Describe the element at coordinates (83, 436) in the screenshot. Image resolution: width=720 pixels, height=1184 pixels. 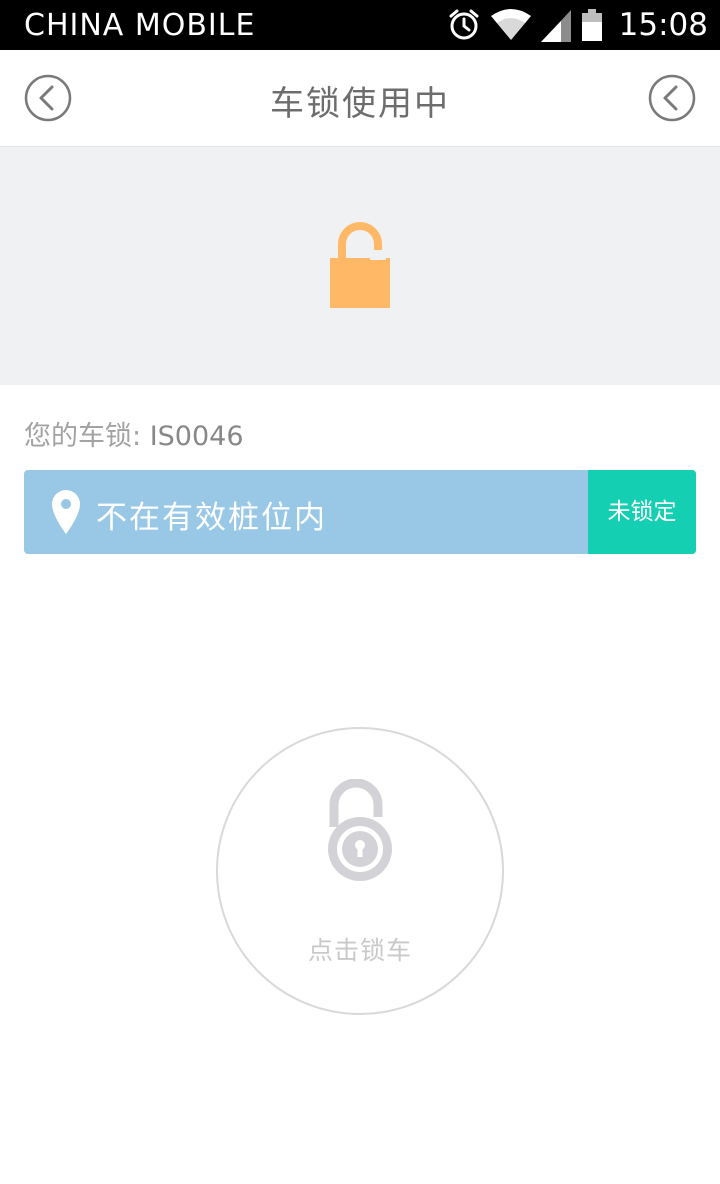
I see `lock-id-label: 您的车锁:` at that location.